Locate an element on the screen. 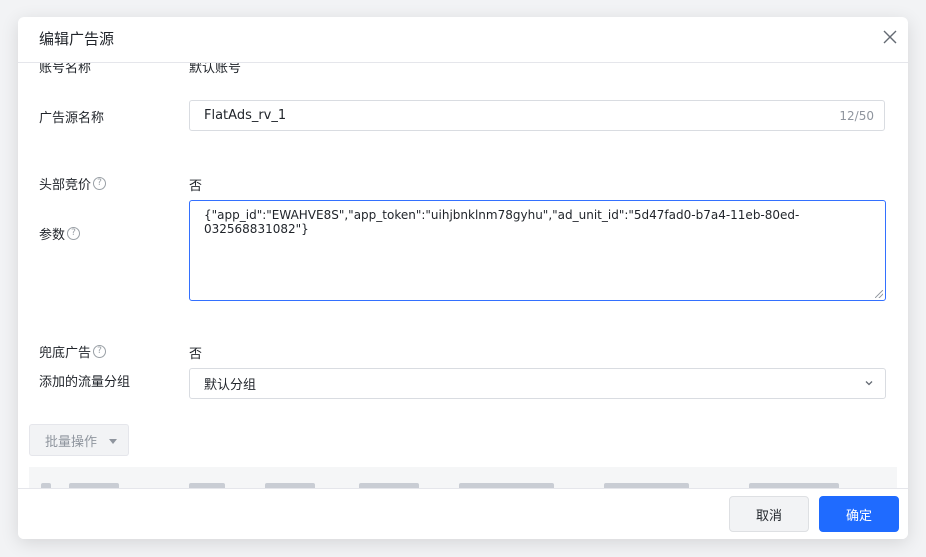 The image size is (926, 557). table-header is located at coordinates (463, 478).